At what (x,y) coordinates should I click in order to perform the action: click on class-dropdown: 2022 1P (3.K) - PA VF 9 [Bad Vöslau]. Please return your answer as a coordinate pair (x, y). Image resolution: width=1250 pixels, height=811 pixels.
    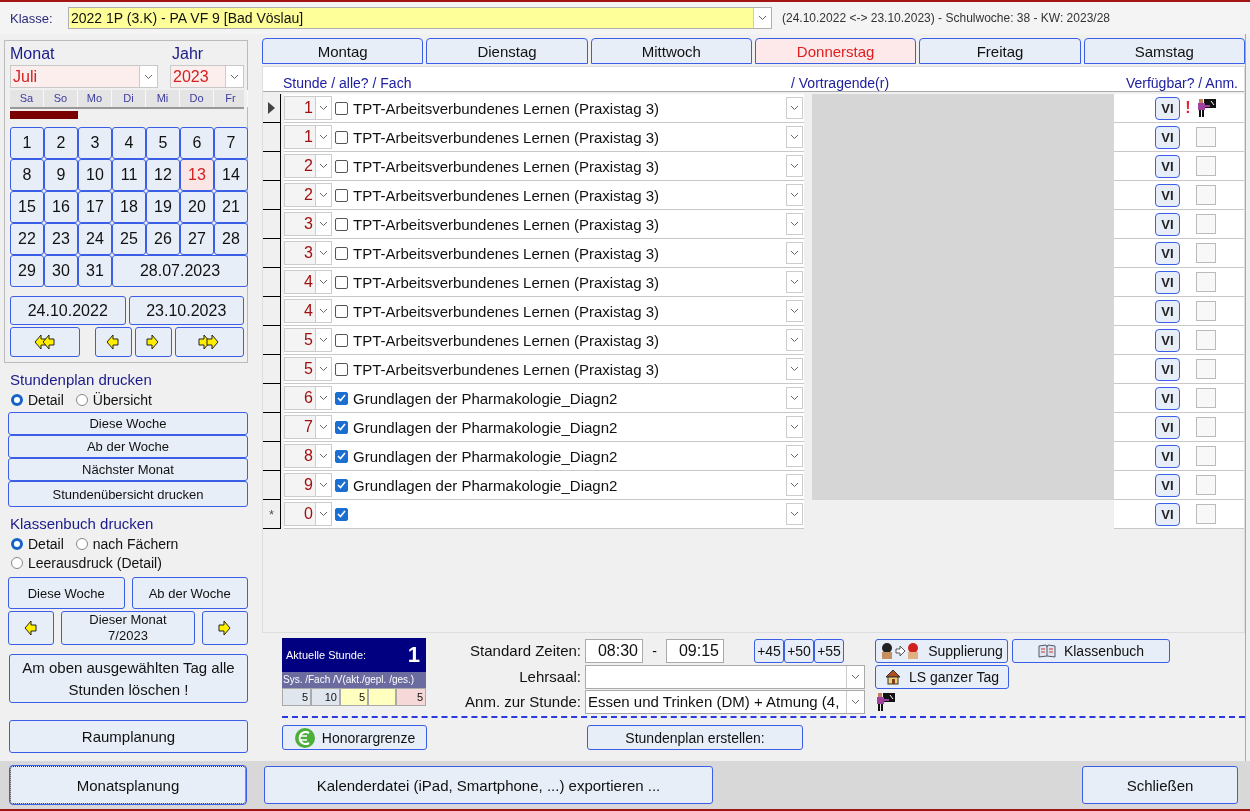
    Looking at the image, I should click on (420, 18).